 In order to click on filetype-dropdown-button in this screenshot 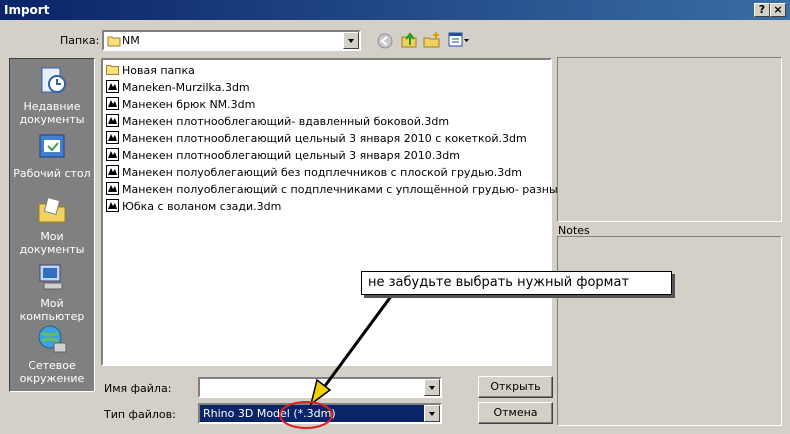, I will do `click(432, 413)`.